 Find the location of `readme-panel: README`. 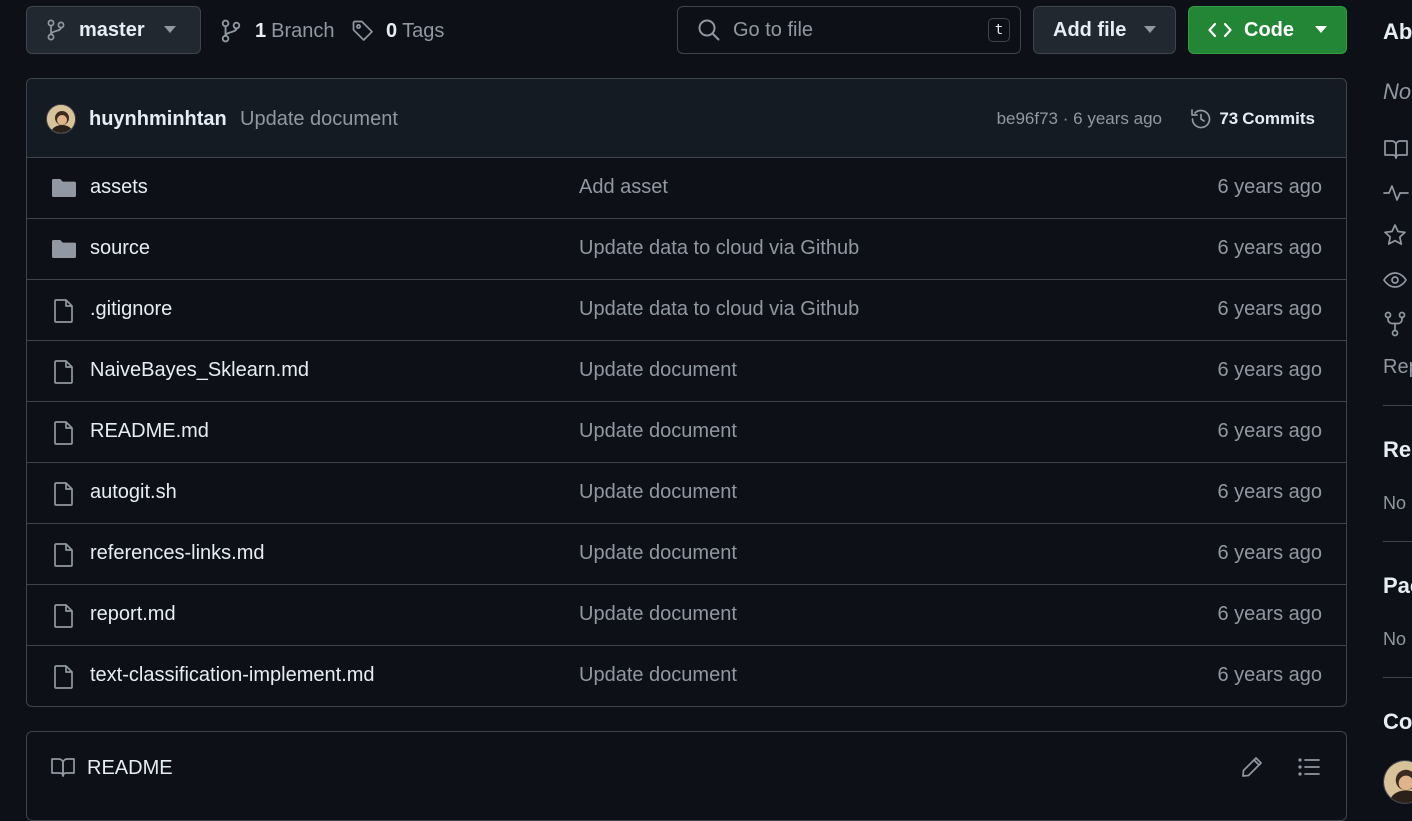

readme-panel: README is located at coordinates (686, 776).